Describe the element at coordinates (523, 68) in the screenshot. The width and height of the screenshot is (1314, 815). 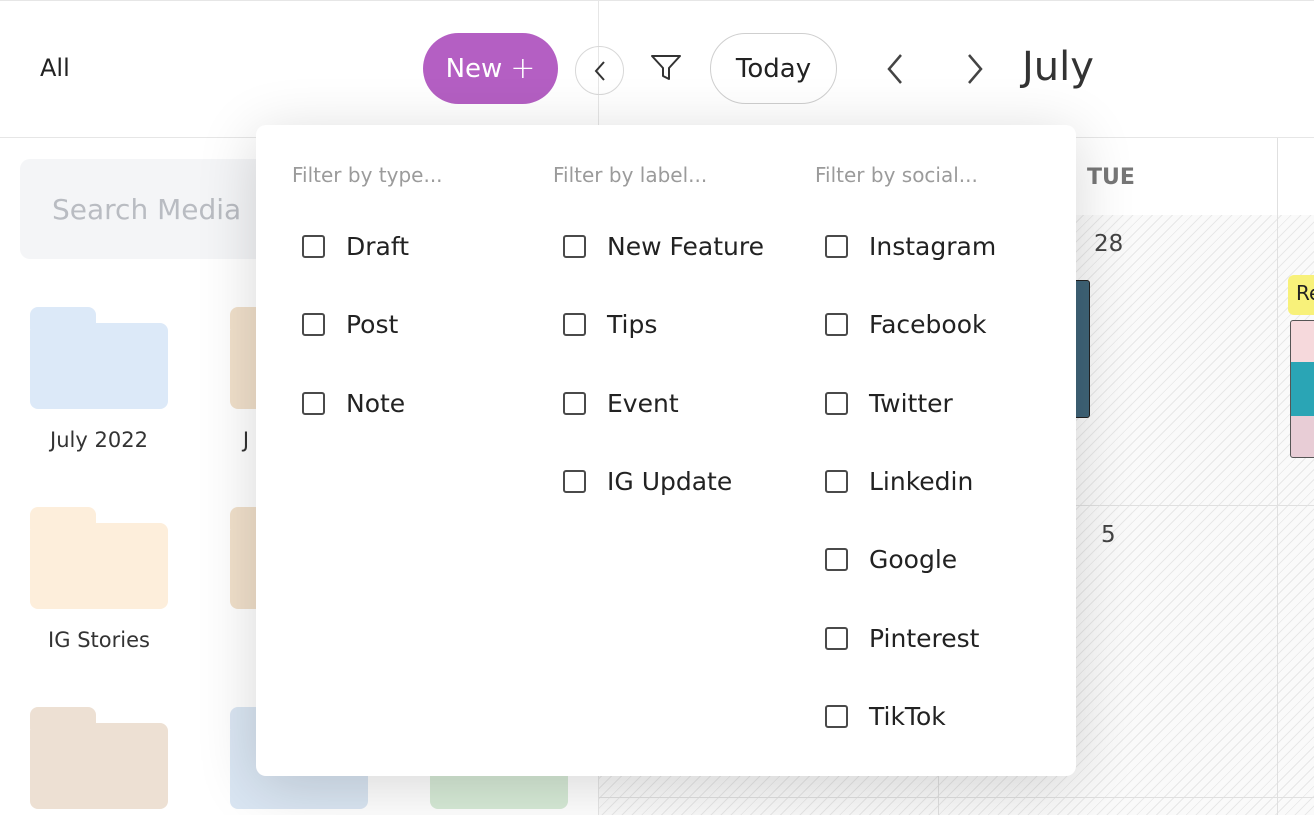
I see `plus-icon: +` at that location.